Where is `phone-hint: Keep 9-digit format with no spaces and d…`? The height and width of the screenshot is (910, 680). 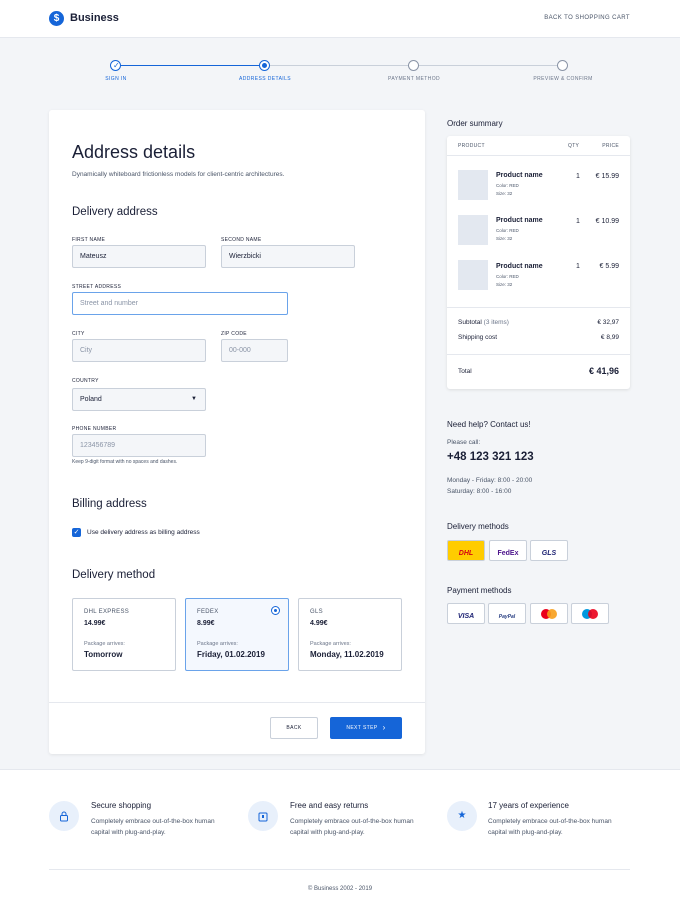
phone-hint: Keep 9-digit format with no spaces and d… is located at coordinates (125, 462).